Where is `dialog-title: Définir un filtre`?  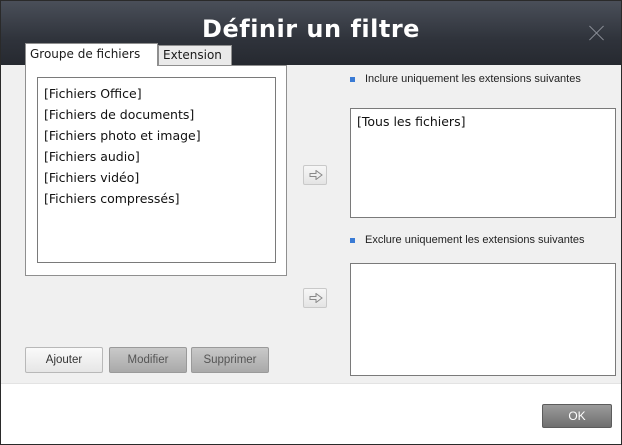
dialog-title: Définir un filtre is located at coordinates (311, 29).